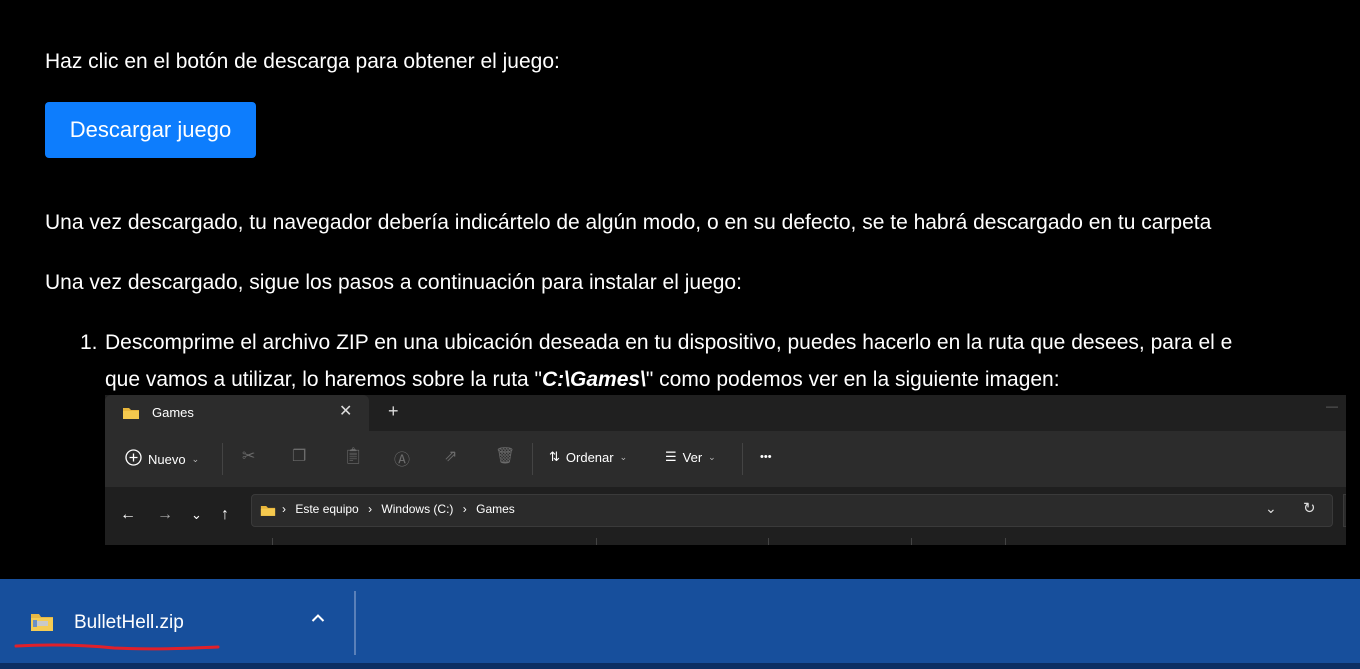  Describe the element at coordinates (117, 647) in the screenshot. I see `red-underline-annotation` at that location.